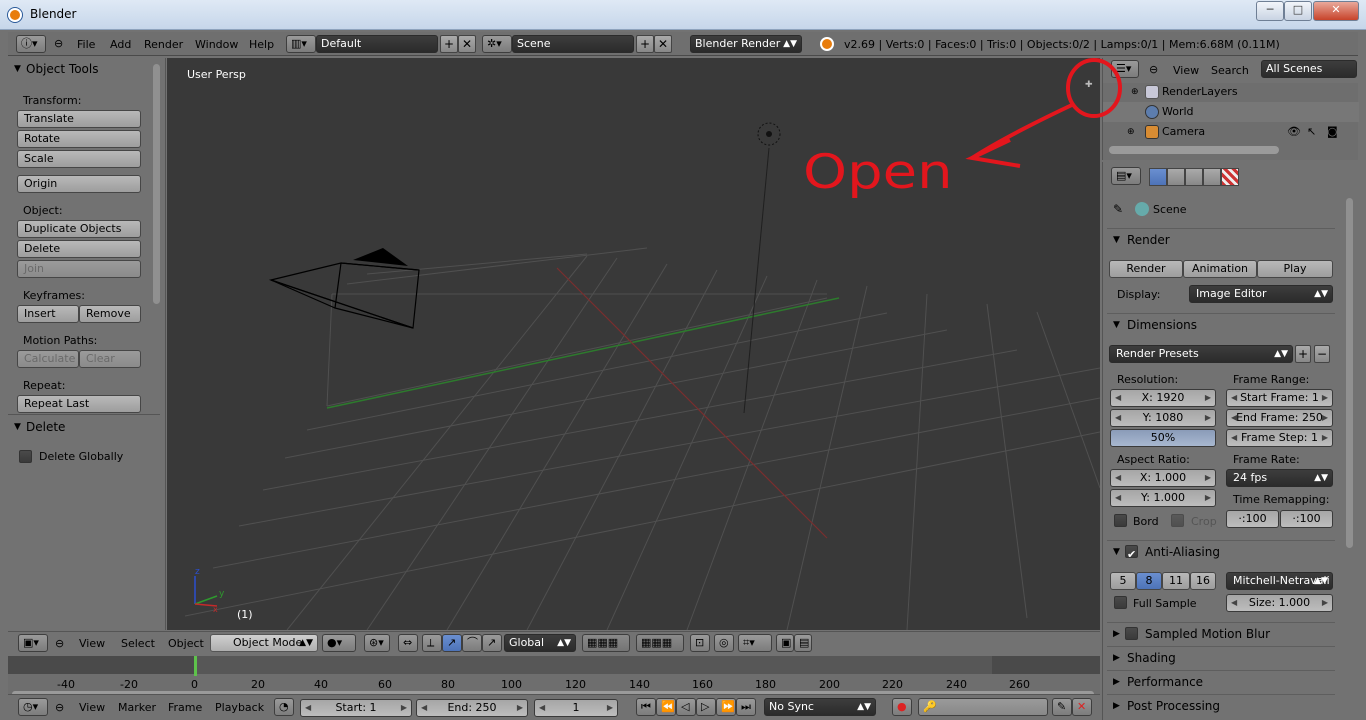 Image resolution: width=1366 pixels, height=720 pixels. I want to click on menu-select: Select, so click(138, 643).